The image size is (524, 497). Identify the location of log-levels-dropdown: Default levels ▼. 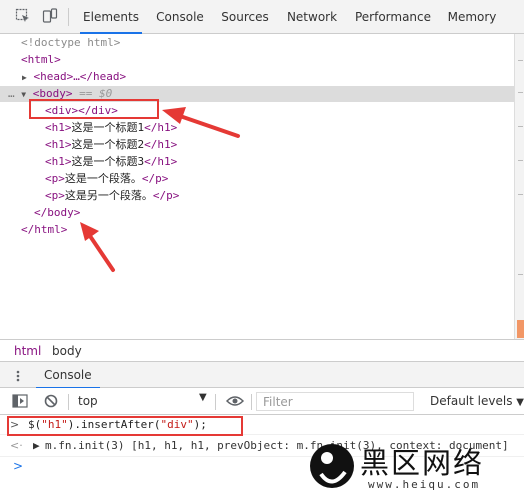
(477, 401).